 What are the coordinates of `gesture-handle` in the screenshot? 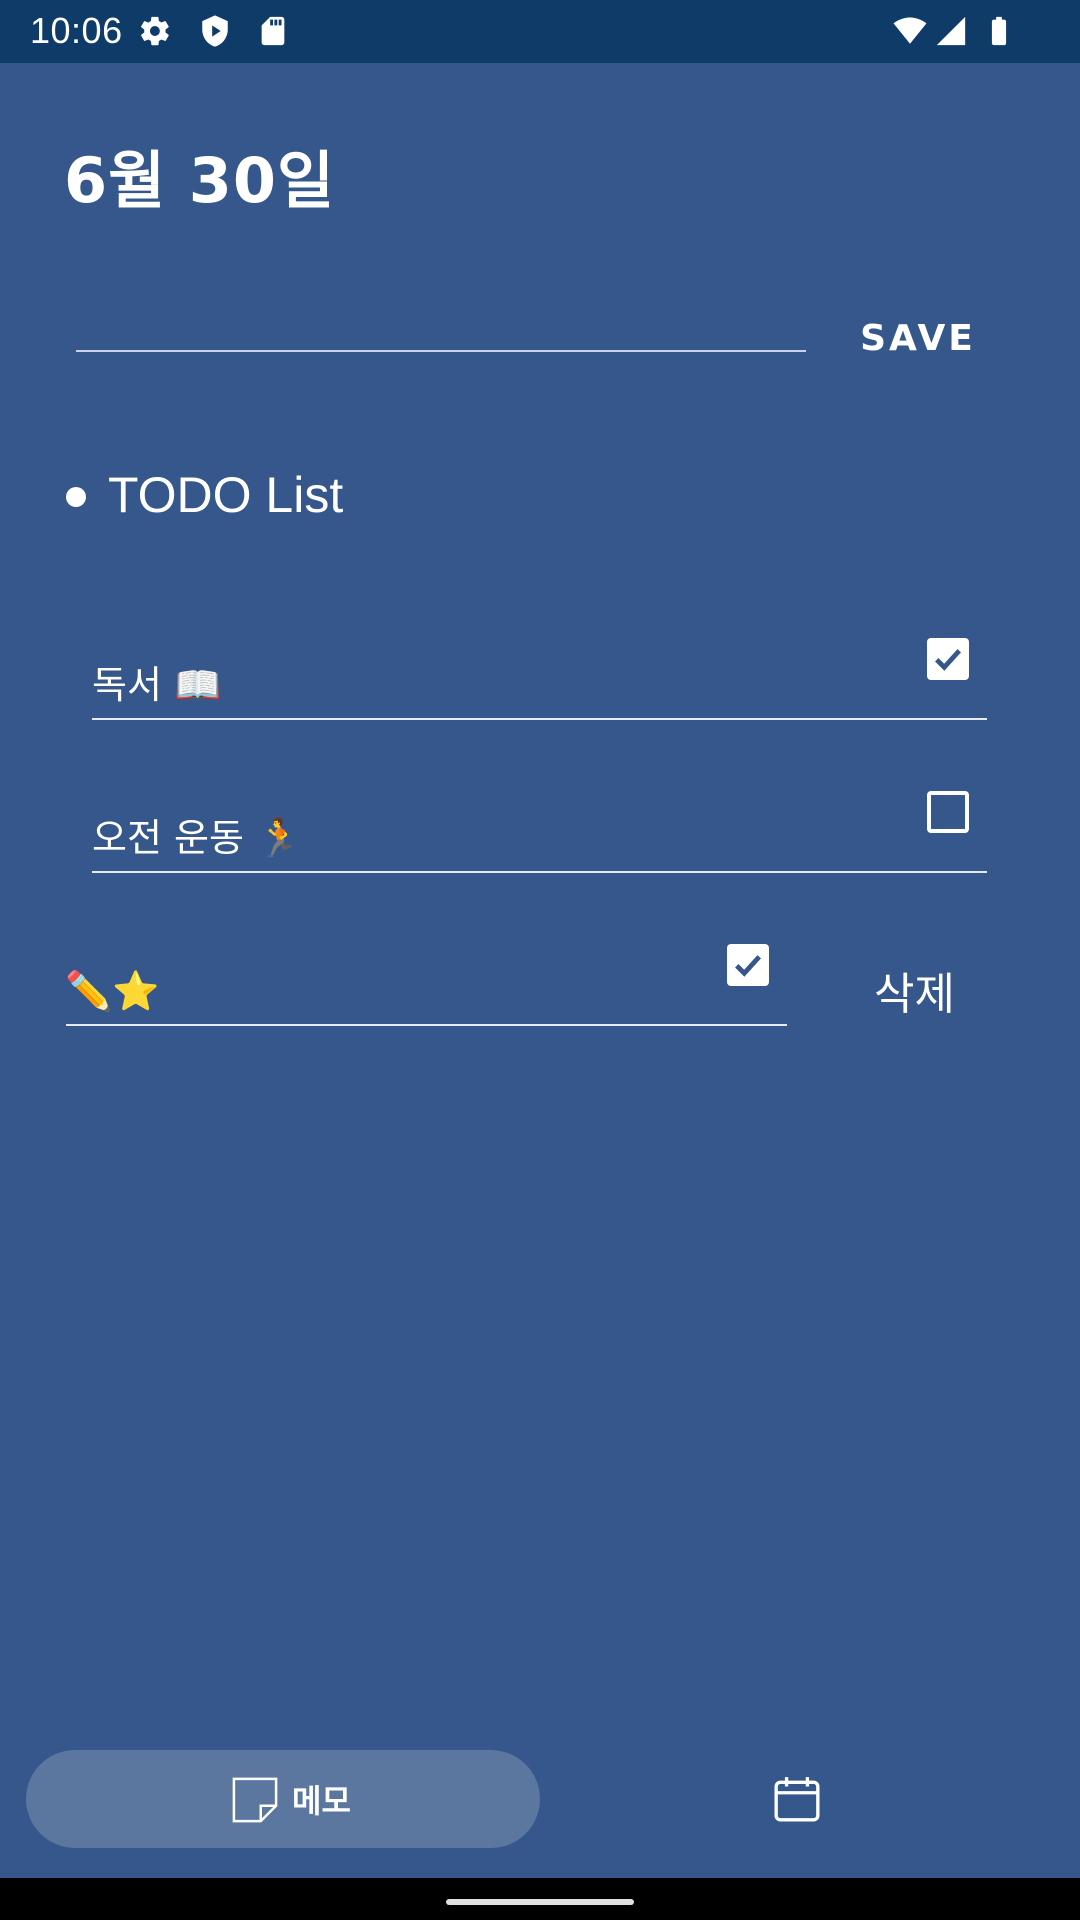 It's located at (540, 1902).